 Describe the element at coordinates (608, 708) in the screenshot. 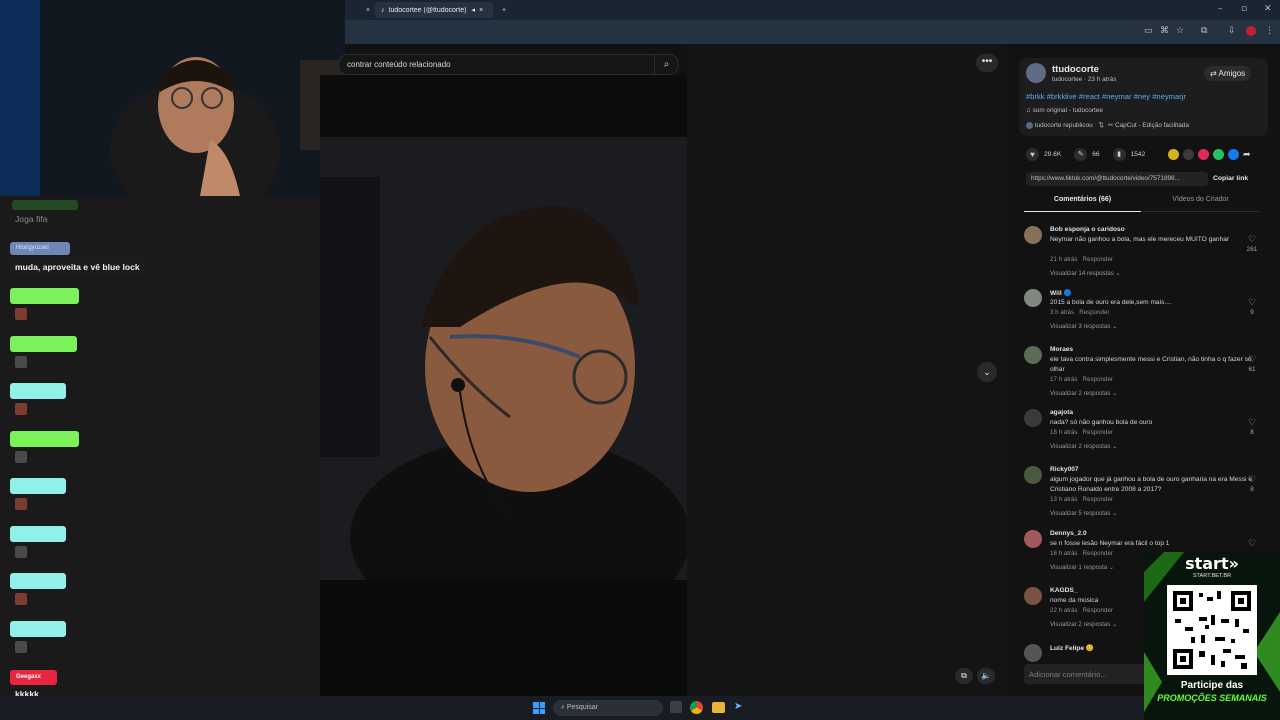

I see `taskbar-search: ⌕ Pesquisar` at that location.